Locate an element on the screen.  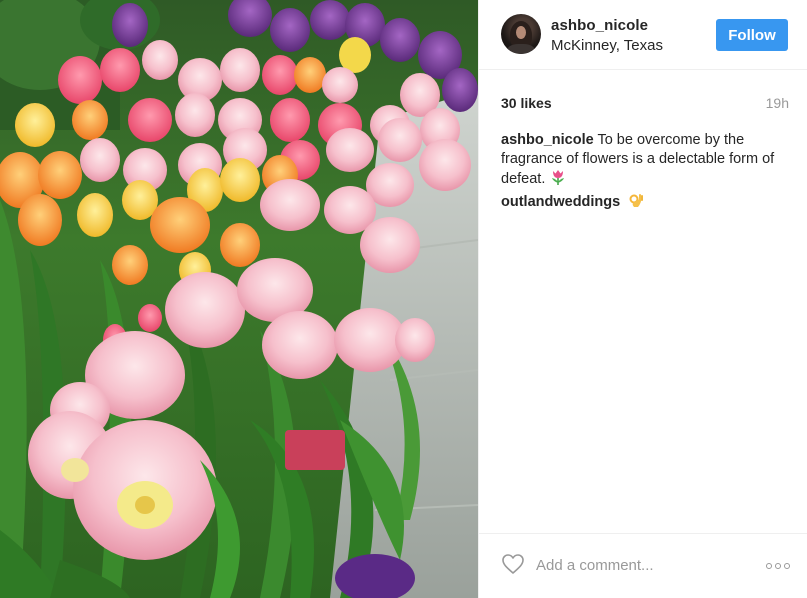
follow-button: Follow is located at coordinates (752, 35).